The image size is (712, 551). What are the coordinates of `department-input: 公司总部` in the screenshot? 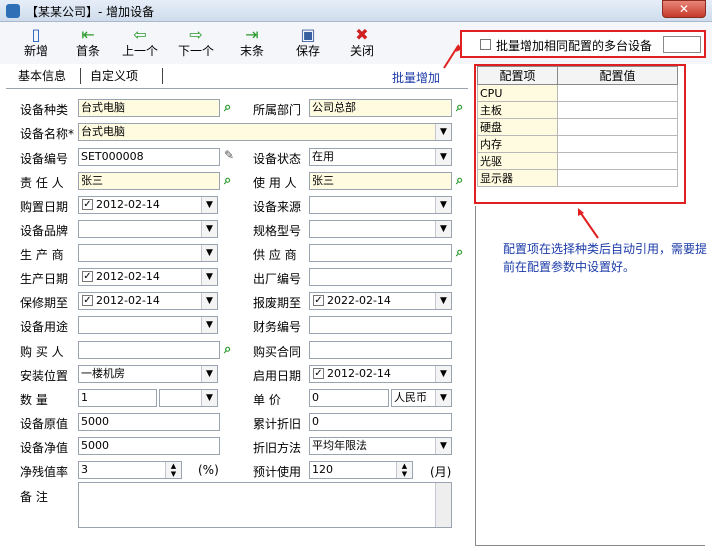 It's located at (380, 108).